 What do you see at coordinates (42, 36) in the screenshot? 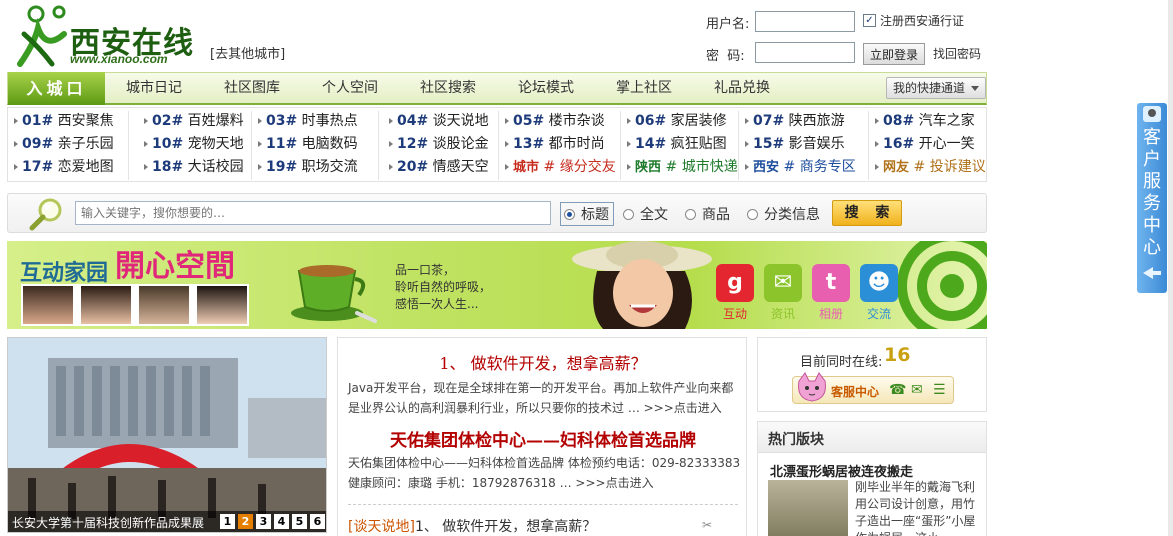
I see `logo-mark-icon` at bounding box center [42, 36].